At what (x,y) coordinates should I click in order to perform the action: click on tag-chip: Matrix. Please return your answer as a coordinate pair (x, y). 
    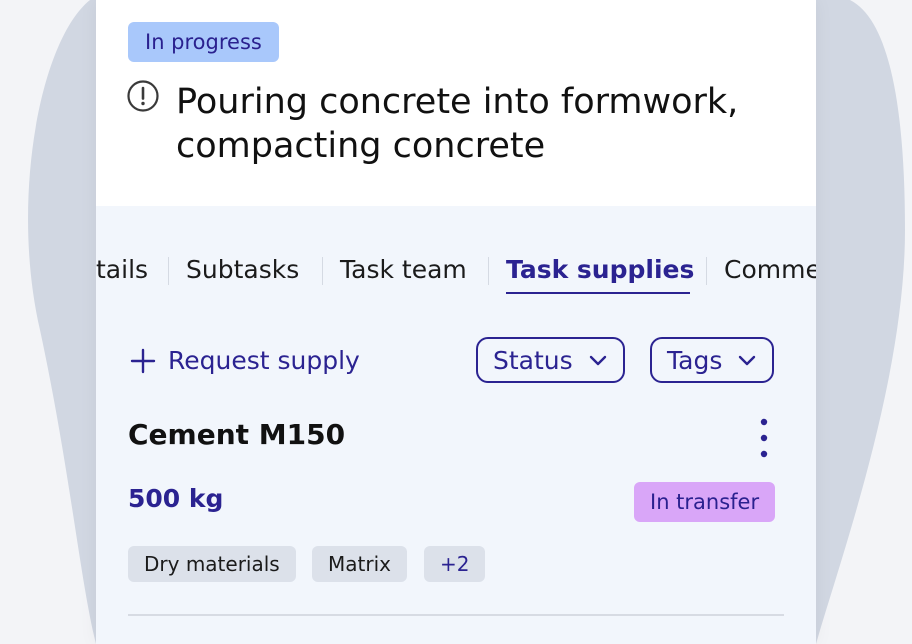
    Looking at the image, I should click on (359, 564).